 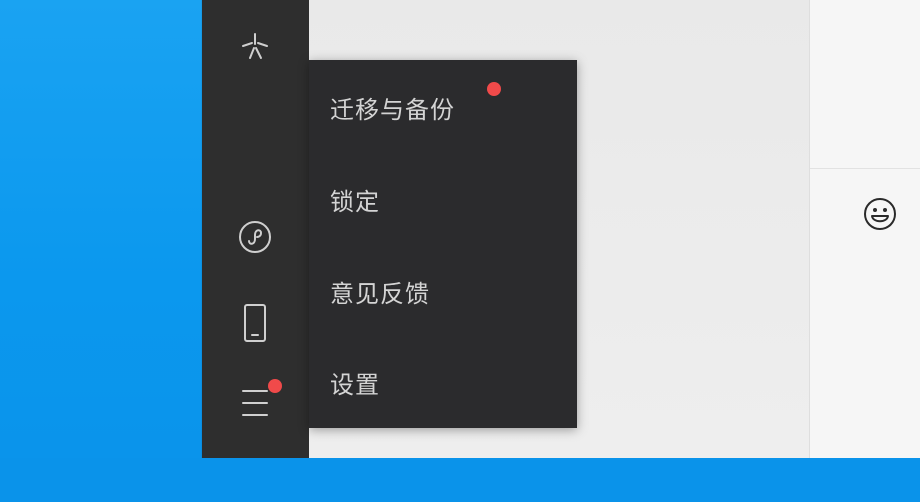 What do you see at coordinates (460, 480) in the screenshot?
I see `desktop-taskbar-area` at bounding box center [460, 480].